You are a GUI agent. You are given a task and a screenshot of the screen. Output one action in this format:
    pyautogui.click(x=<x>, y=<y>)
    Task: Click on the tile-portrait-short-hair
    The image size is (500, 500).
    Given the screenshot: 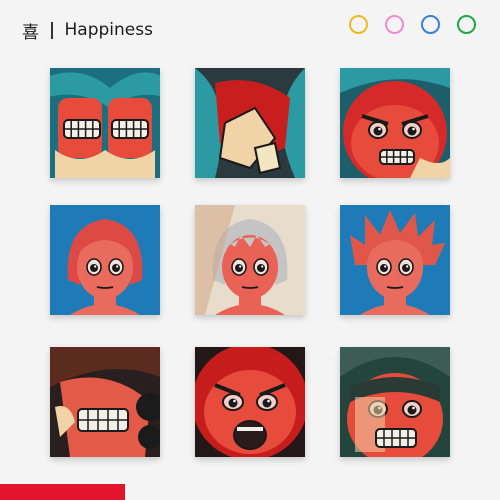 What is the action you would take?
    pyautogui.click(x=105, y=260)
    